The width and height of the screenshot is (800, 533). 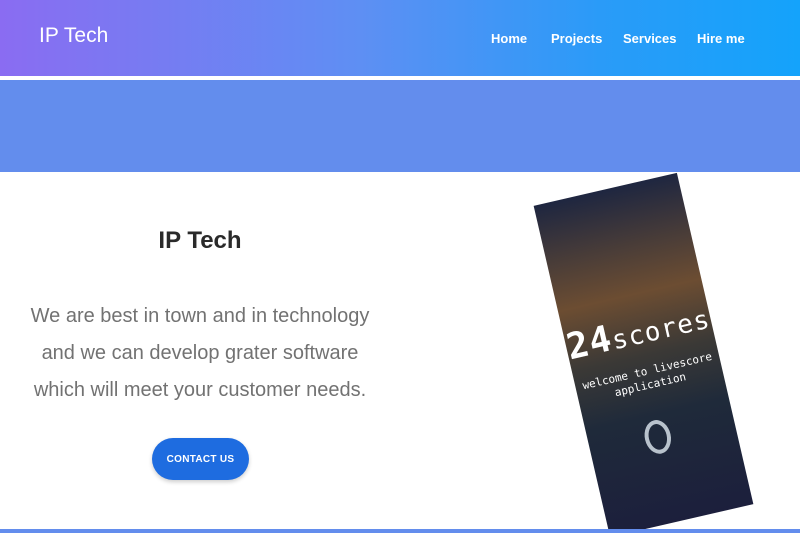 What do you see at coordinates (200, 240) in the screenshot?
I see `hero-title: IP Tech` at bounding box center [200, 240].